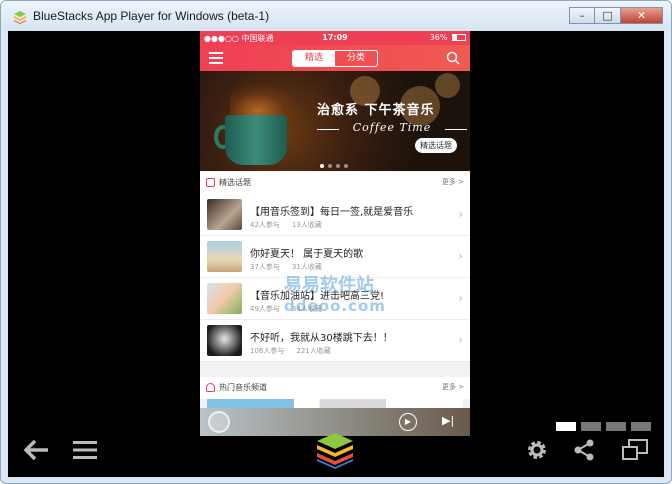 This screenshot has height=484, width=672. What do you see at coordinates (582, 15) in the screenshot?
I see `minimize-button: –` at bounding box center [582, 15].